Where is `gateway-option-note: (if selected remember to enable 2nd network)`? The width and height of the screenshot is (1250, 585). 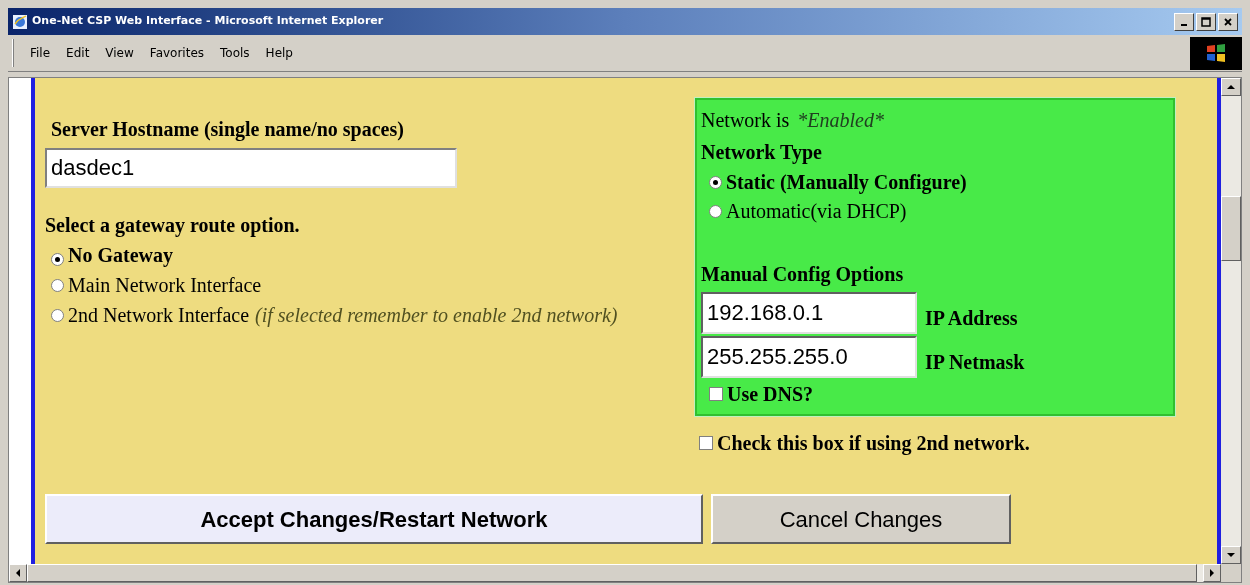
gateway-option-note: (if selected remember to enable 2nd network) is located at coordinates (436, 315).